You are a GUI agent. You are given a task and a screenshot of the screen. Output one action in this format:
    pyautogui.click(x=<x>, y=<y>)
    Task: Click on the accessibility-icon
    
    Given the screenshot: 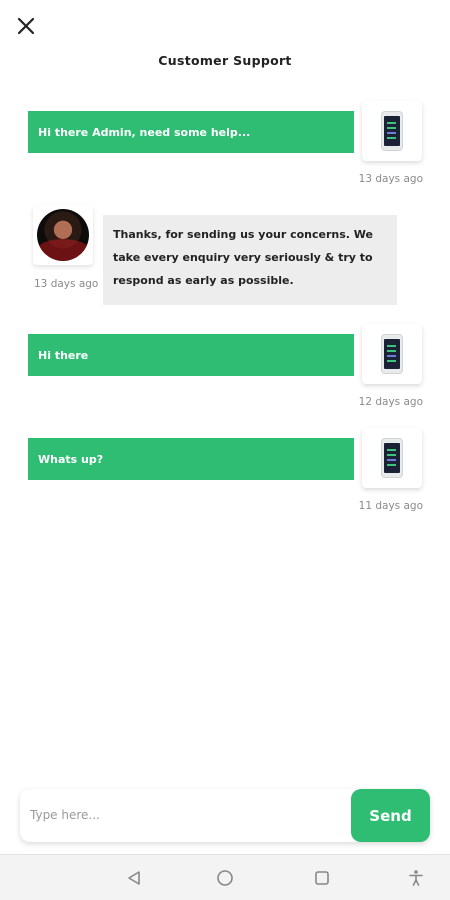 What is the action you would take?
    pyautogui.click(x=416, y=878)
    